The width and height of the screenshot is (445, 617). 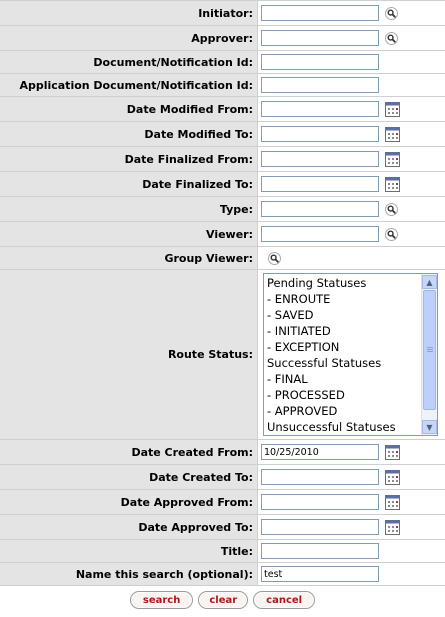 I want to click on approver-lookup-button, so click(x=391, y=38).